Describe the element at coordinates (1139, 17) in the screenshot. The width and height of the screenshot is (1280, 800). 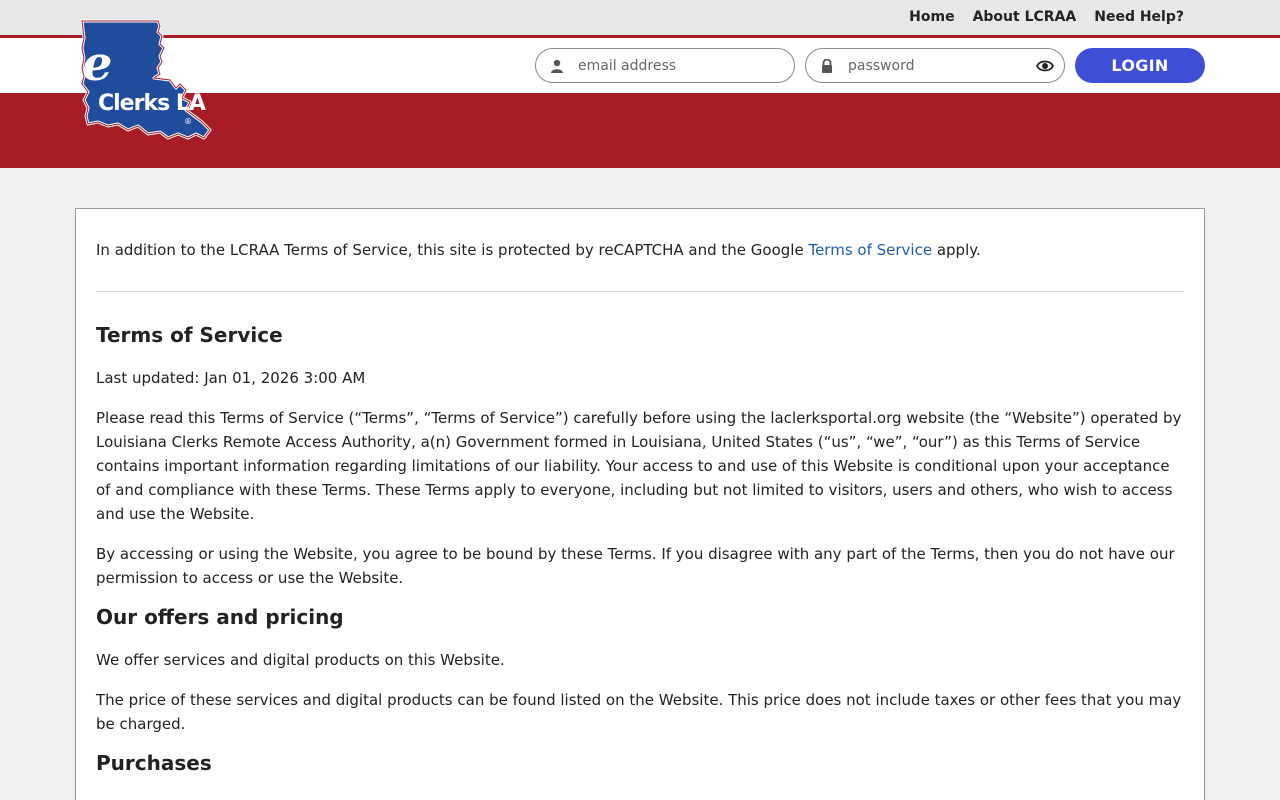
I see `nav-help-link: Need Help?` at that location.